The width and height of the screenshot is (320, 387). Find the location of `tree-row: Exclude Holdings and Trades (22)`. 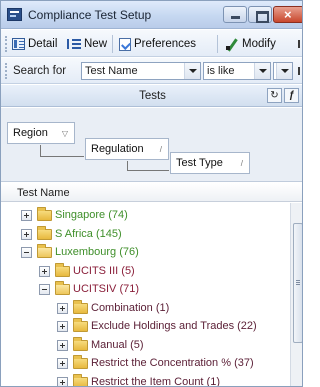

tree-row: Exclude Holdings and Trades (22) is located at coordinates (157, 325).